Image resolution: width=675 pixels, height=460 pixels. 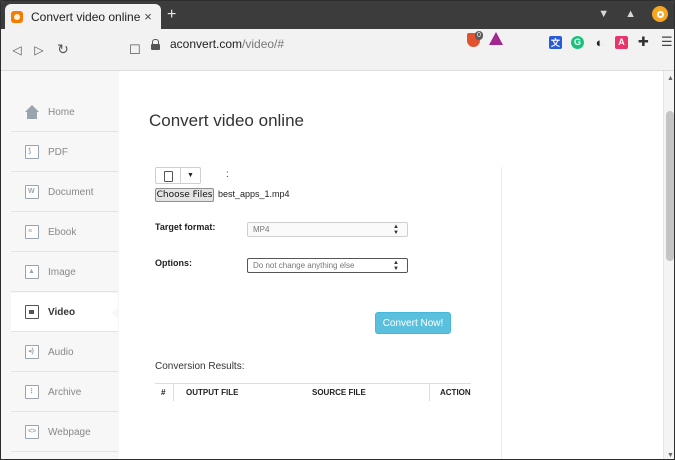 What do you see at coordinates (226, 120) in the screenshot?
I see `page-title: Convert video online` at bounding box center [226, 120].